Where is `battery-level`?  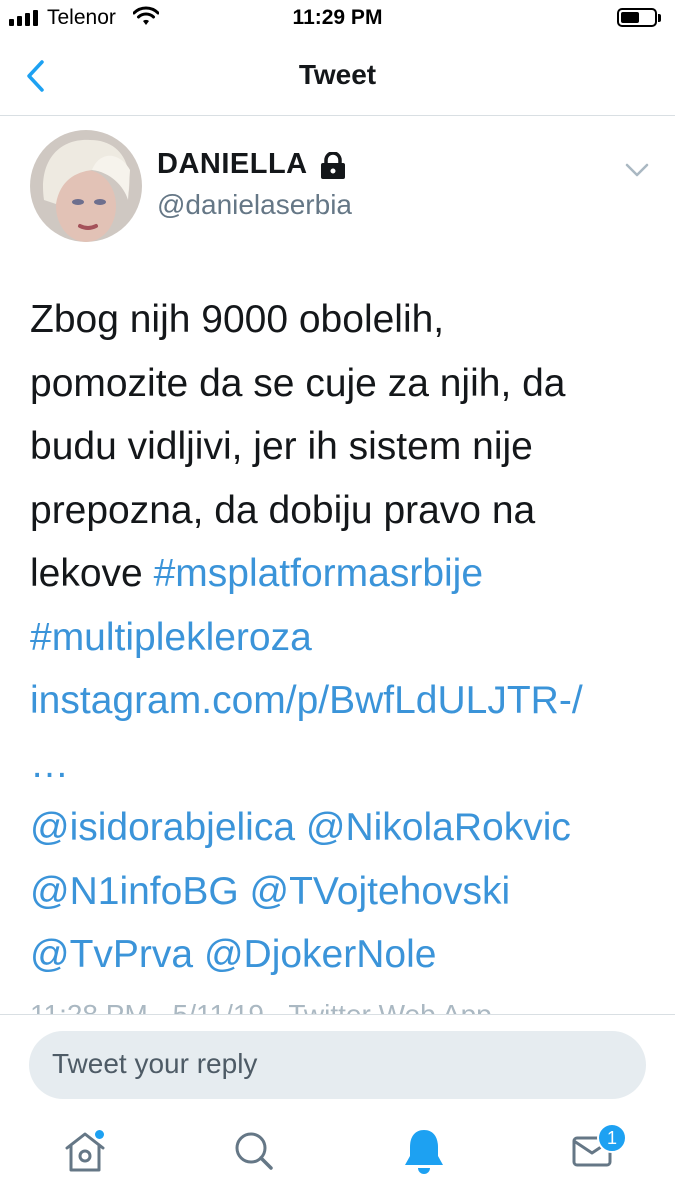
battery-level is located at coordinates (630, 17).